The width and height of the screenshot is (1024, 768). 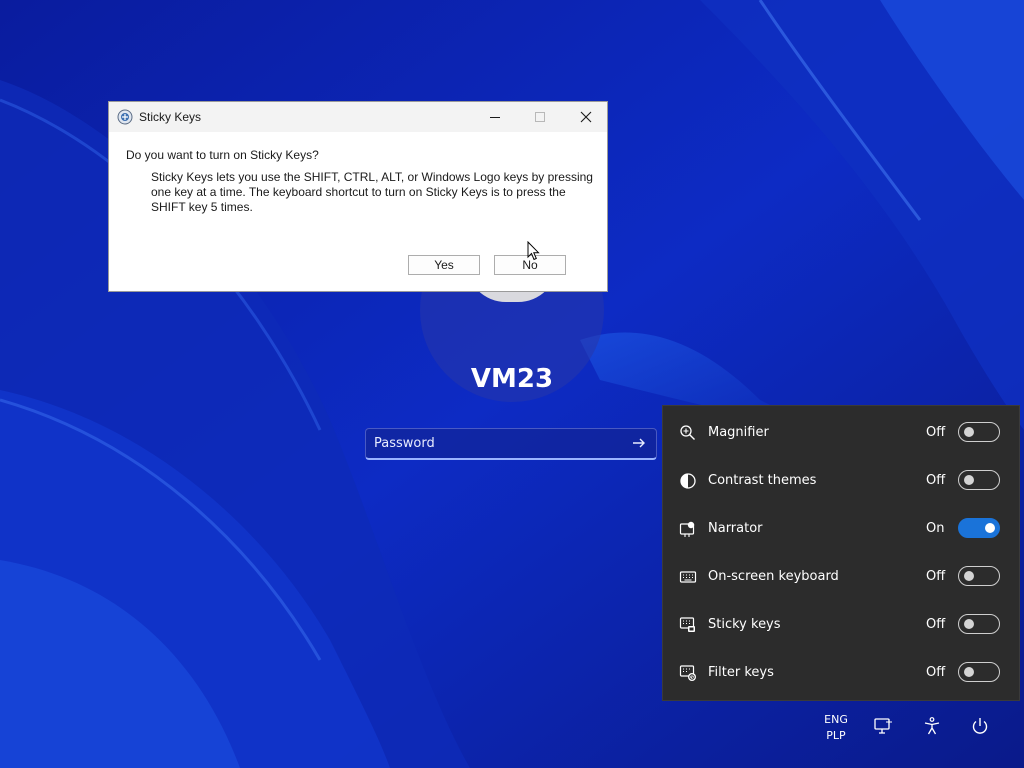 I want to click on minimize-icon, so click(x=495, y=117).